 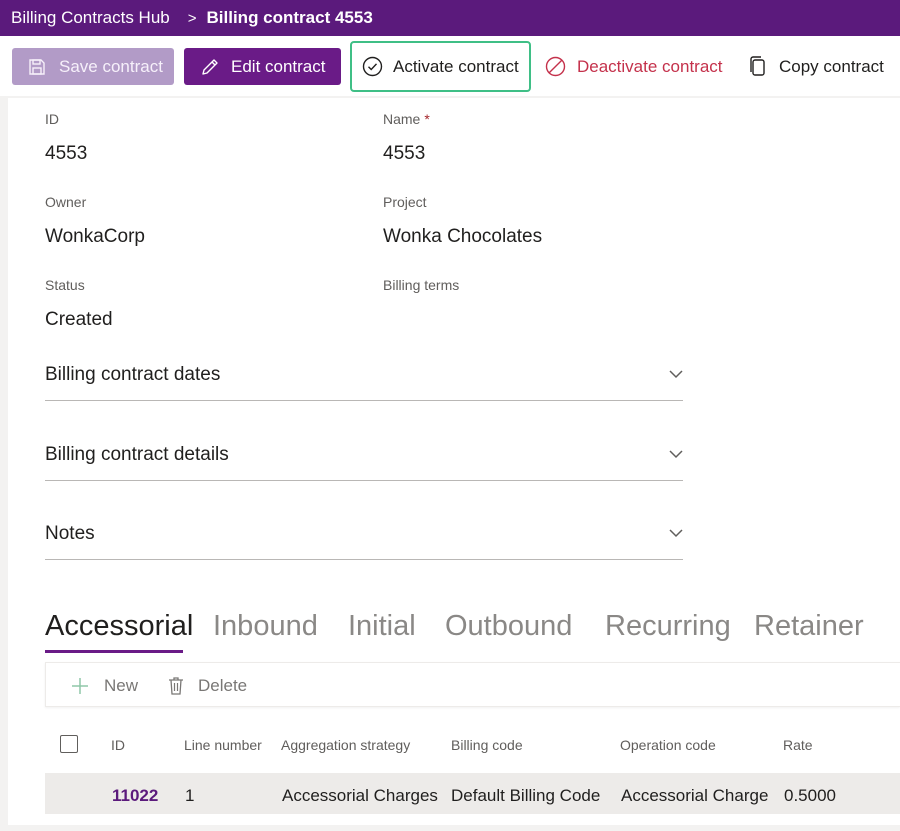 I want to click on section-title: Notes, so click(x=70, y=533).